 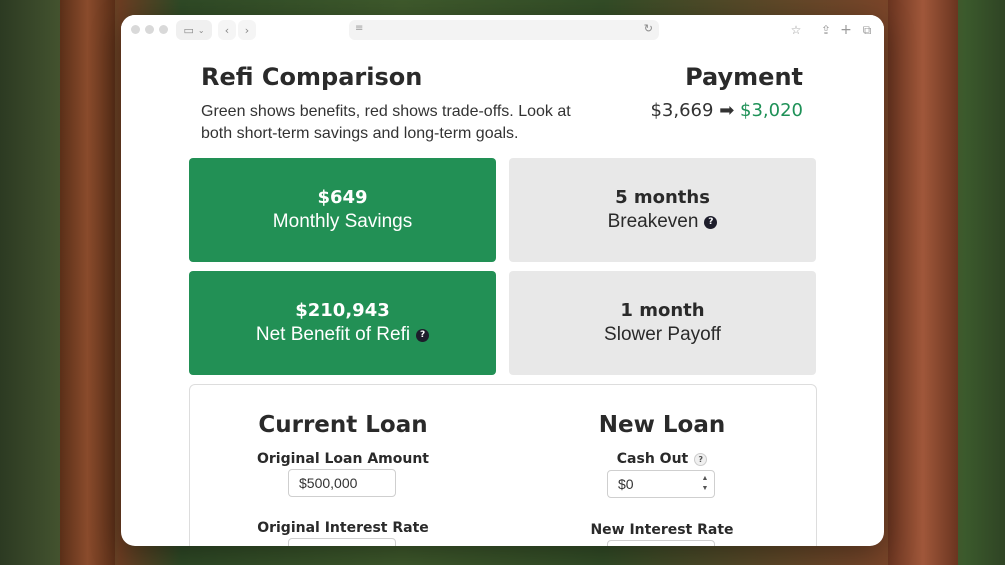 What do you see at coordinates (648, 28) in the screenshot?
I see `reload-icon: ↻` at bounding box center [648, 28].